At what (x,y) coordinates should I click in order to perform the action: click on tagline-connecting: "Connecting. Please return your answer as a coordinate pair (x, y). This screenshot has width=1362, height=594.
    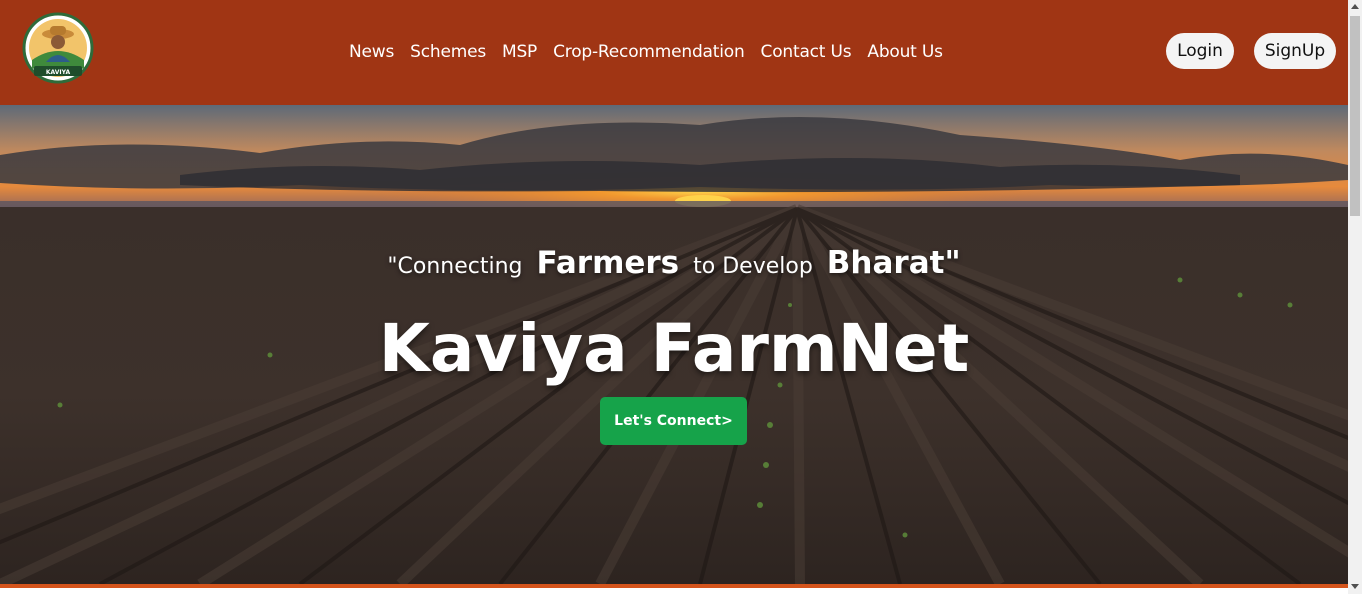
    Looking at the image, I should click on (455, 266).